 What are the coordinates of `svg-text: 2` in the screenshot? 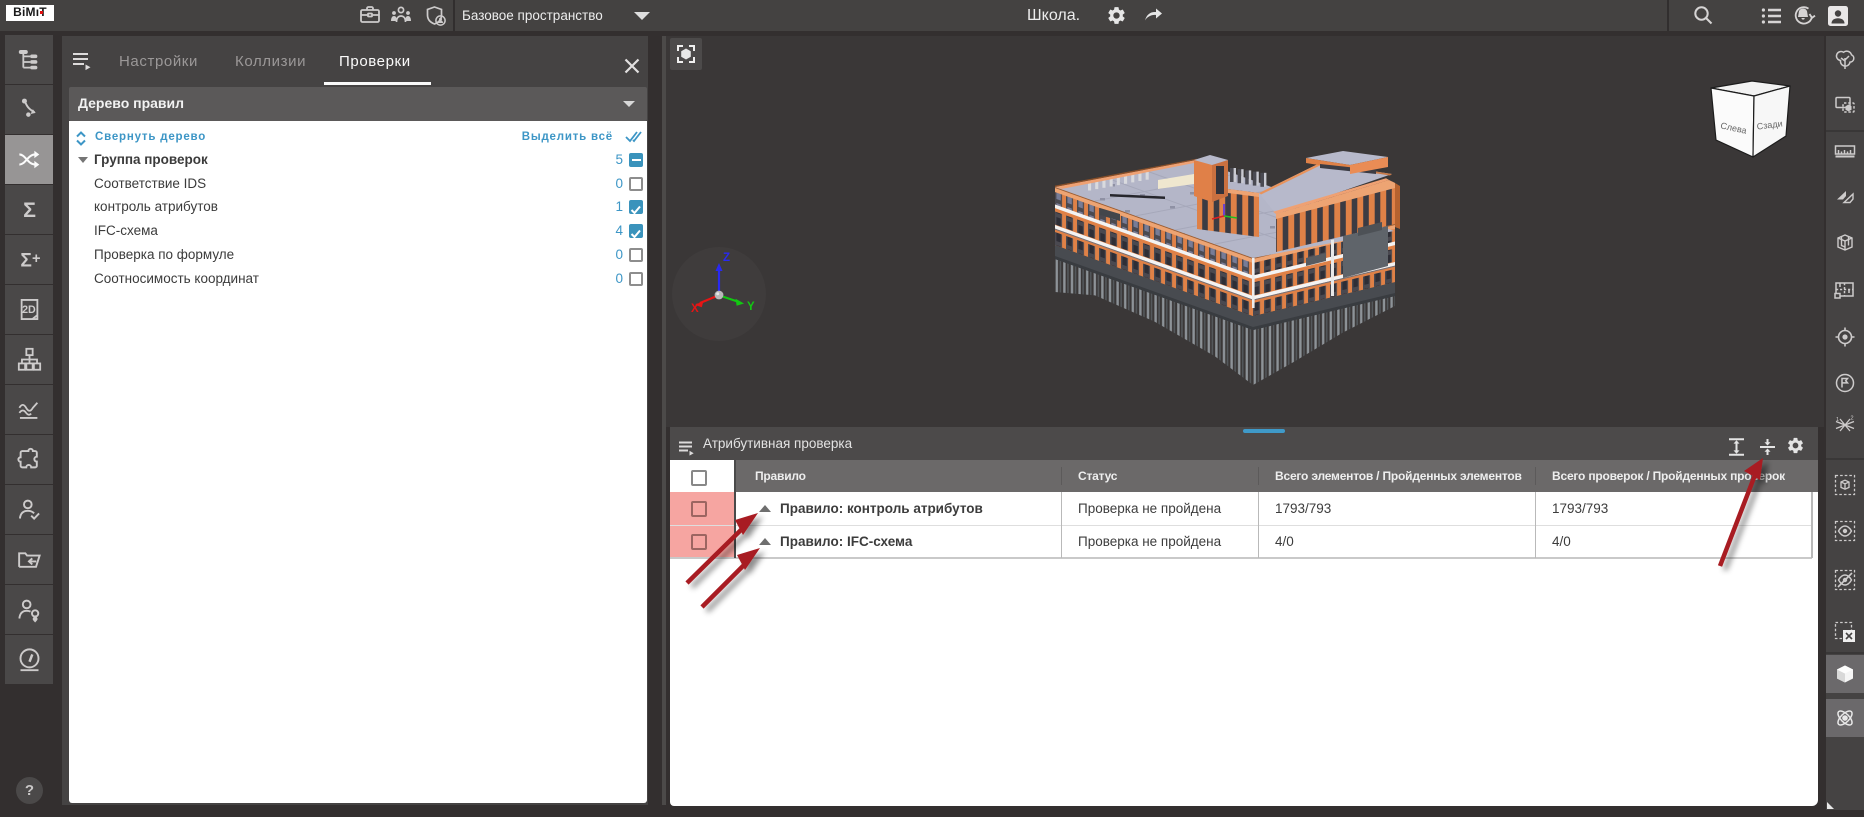 It's located at (1852, 419).